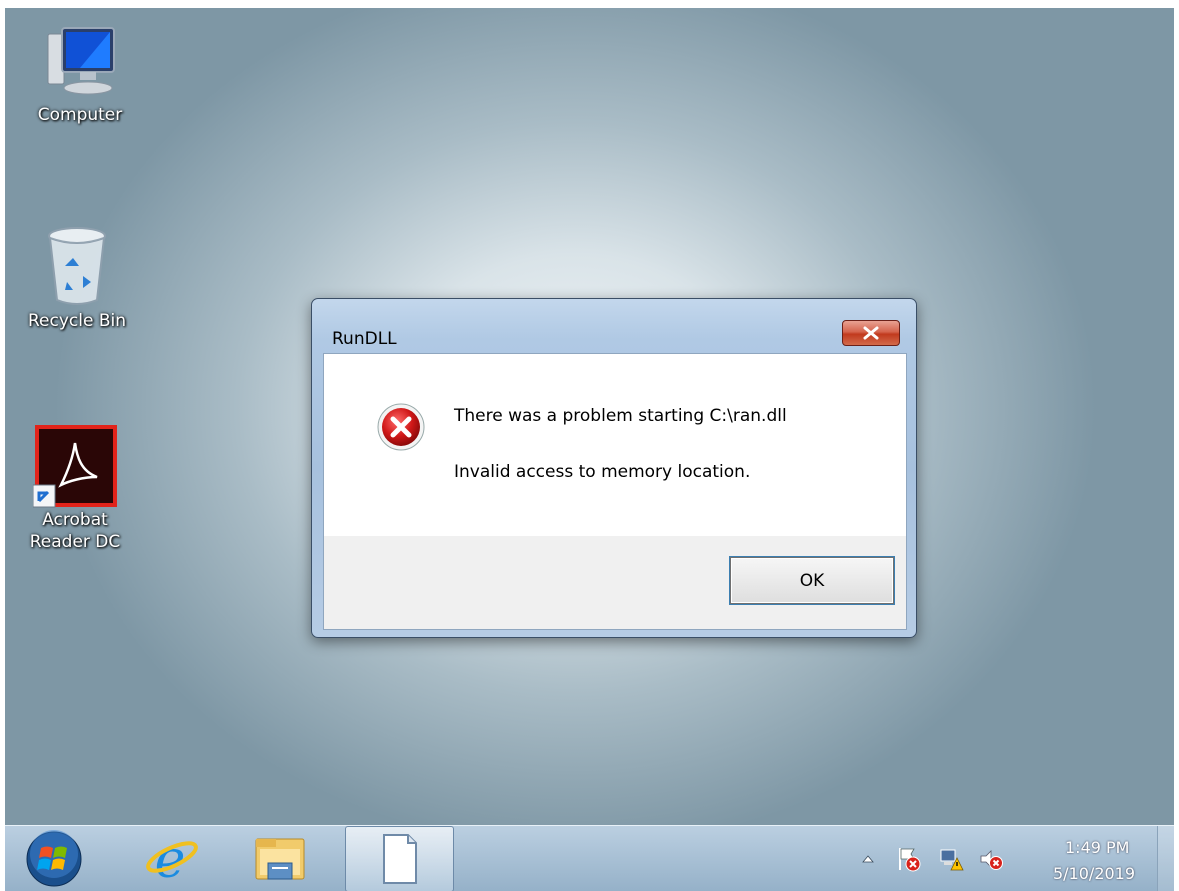 This screenshot has width=1179, height=891. What do you see at coordinates (401, 429) in the screenshot?
I see `error-icon` at bounding box center [401, 429].